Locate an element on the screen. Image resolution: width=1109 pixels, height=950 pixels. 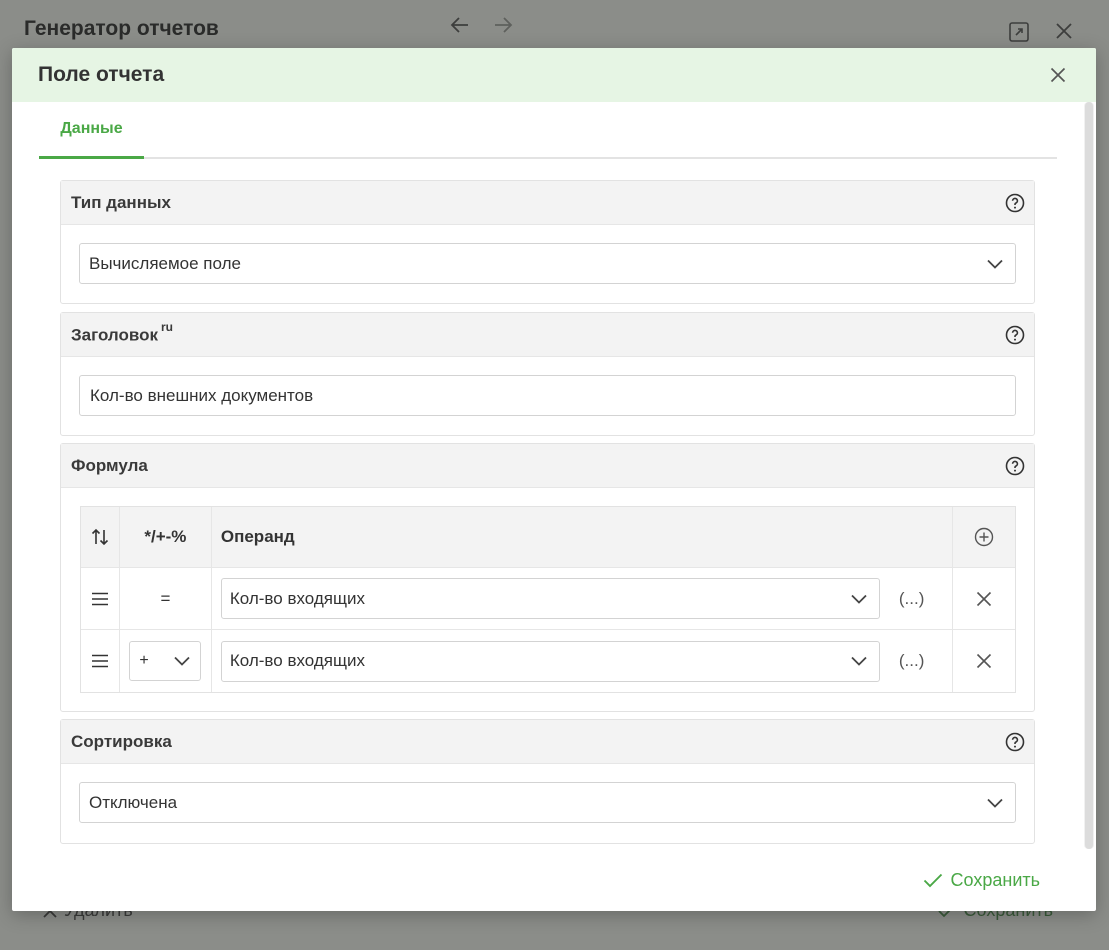
sorting-select: Отключена is located at coordinates (547, 802).